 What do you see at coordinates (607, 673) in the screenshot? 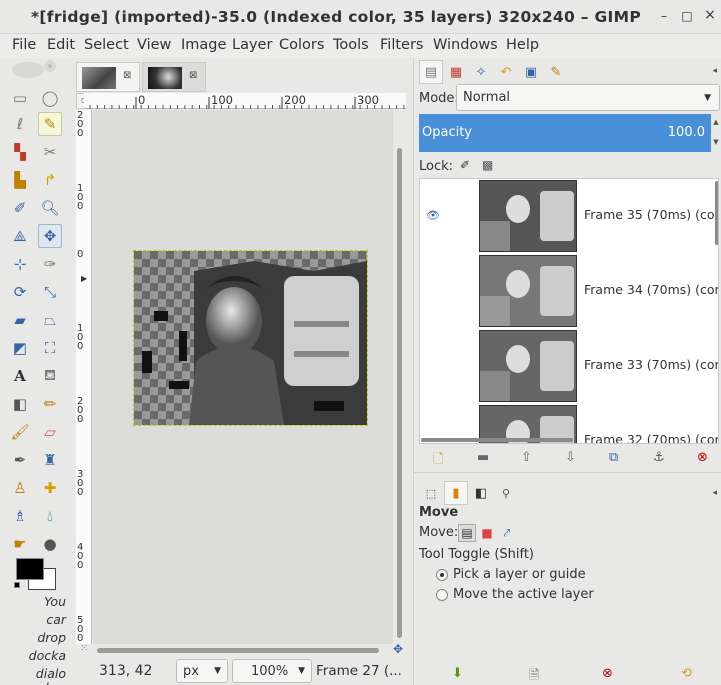
I see `delete-options-icon: ⊗` at bounding box center [607, 673].